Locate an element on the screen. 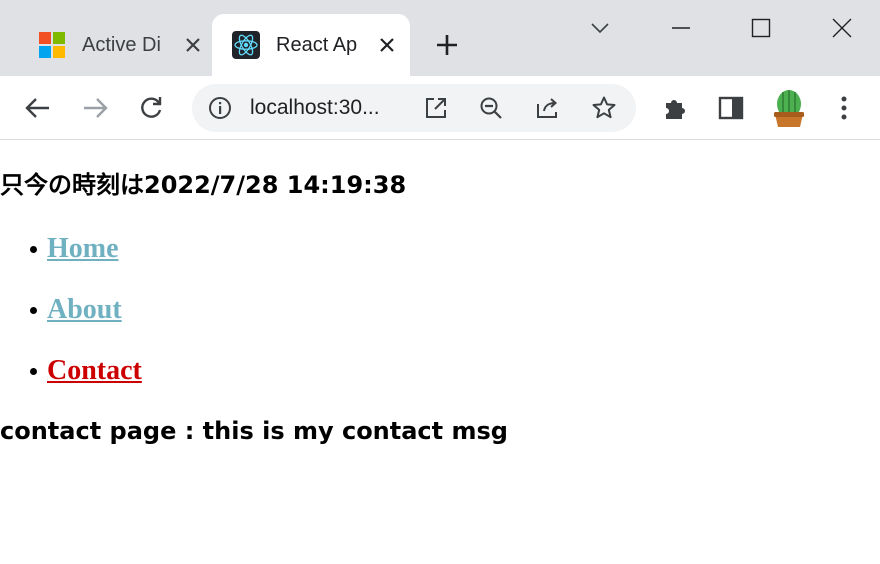 Image resolution: width=880 pixels, height=564 pixels. site-info-icon is located at coordinates (220, 108).